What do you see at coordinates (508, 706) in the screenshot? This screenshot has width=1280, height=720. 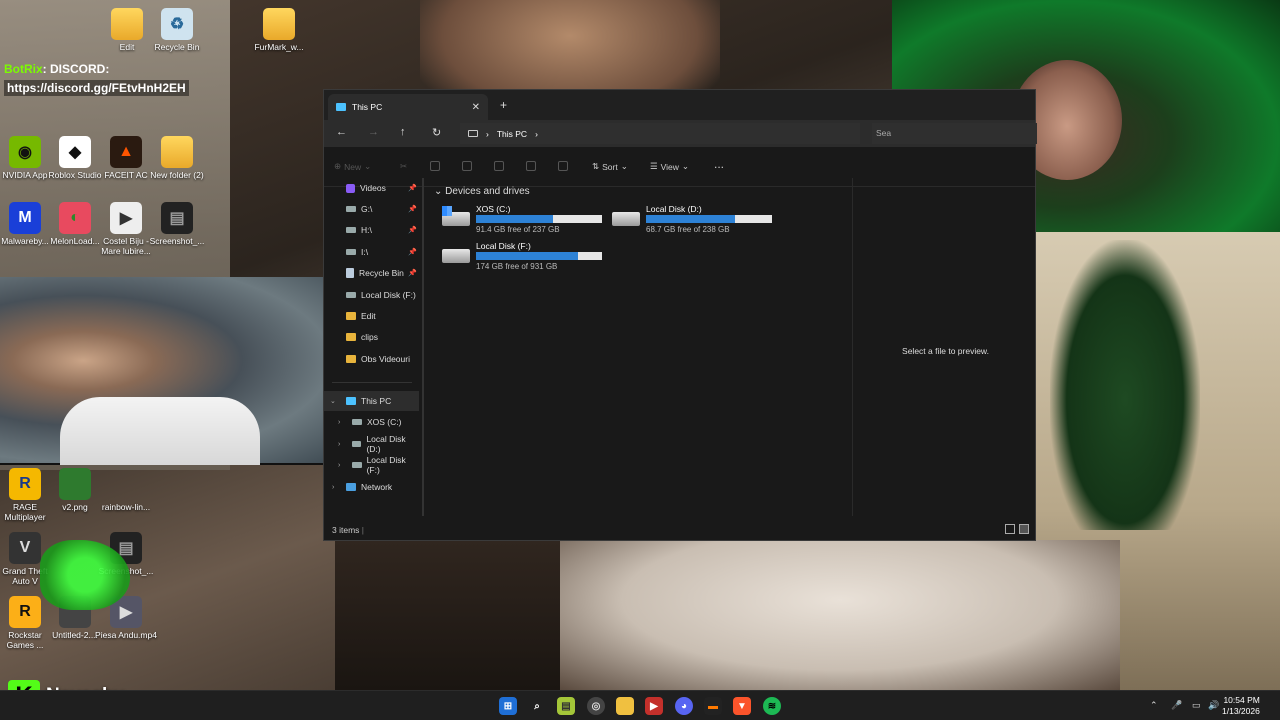 I see `windows-start-icon: ⊞` at bounding box center [508, 706].